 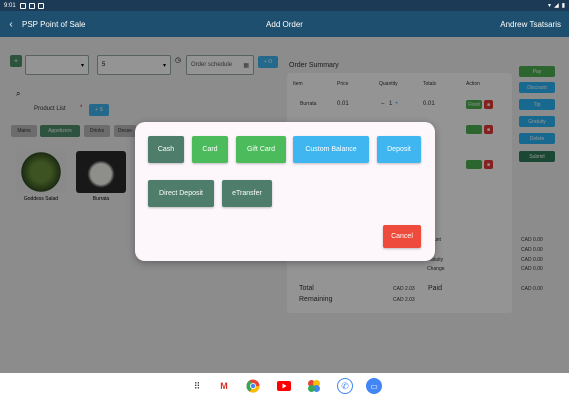 I want to click on gift-card-button: Gift Card, so click(x=261, y=149).